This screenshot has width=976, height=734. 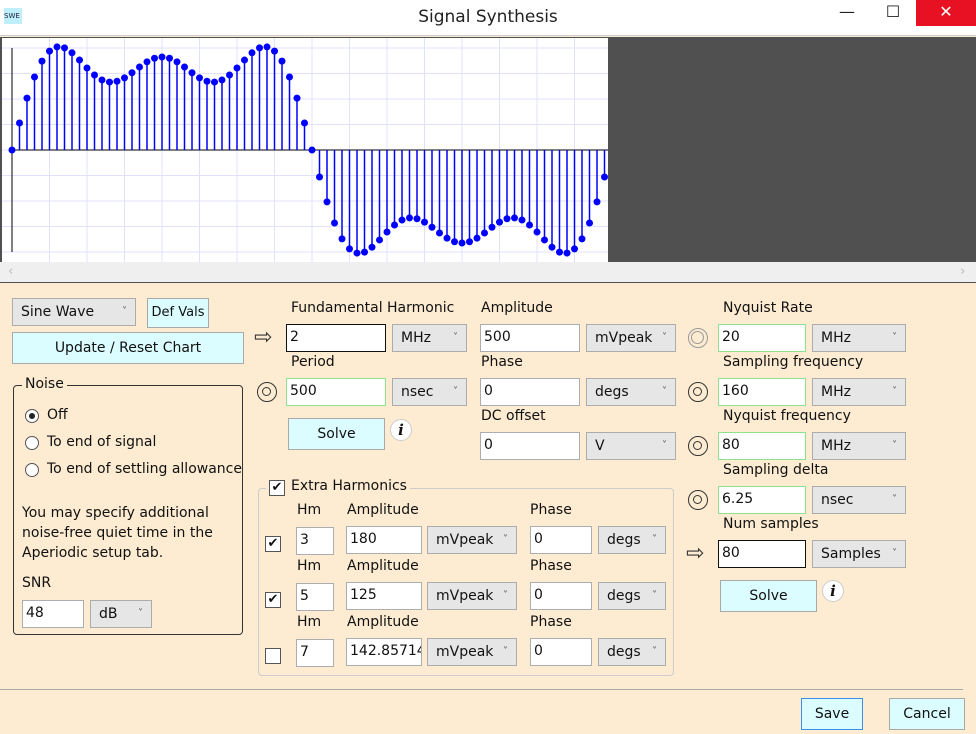 I want to click on cancel-button: Cancel, so click(x=927, y=714).